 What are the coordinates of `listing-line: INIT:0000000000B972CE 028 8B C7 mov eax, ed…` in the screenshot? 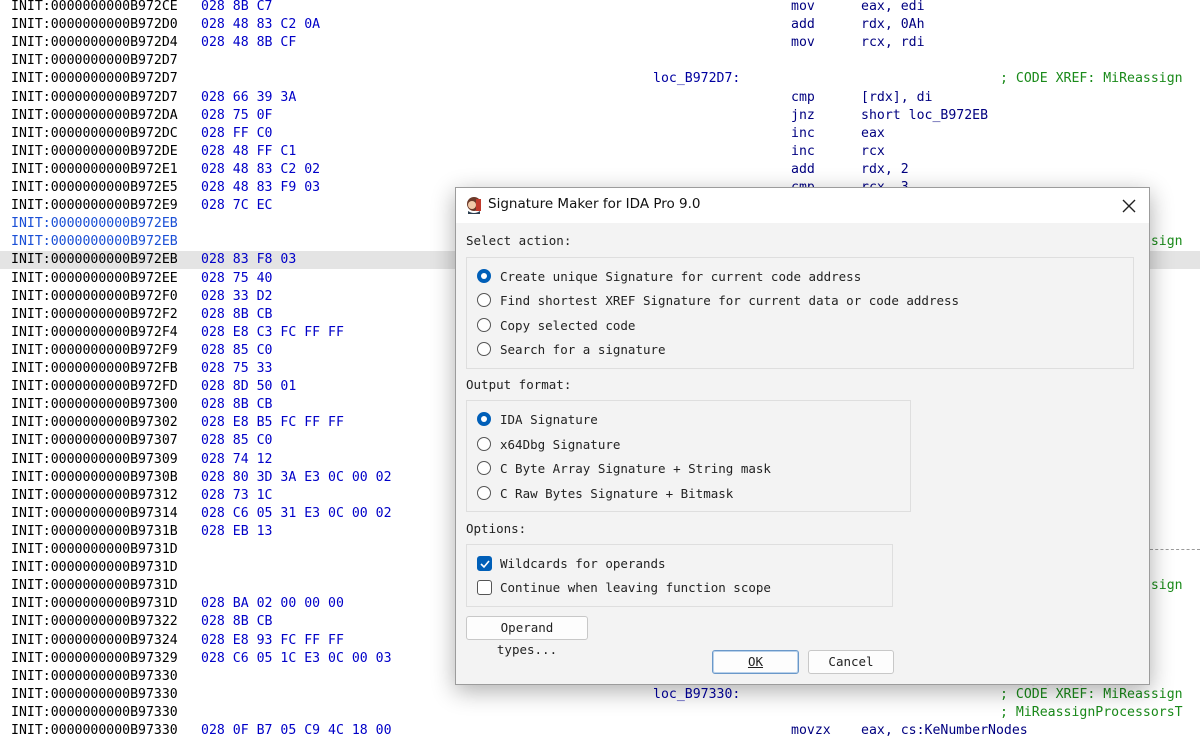 It's located at (600, 8).